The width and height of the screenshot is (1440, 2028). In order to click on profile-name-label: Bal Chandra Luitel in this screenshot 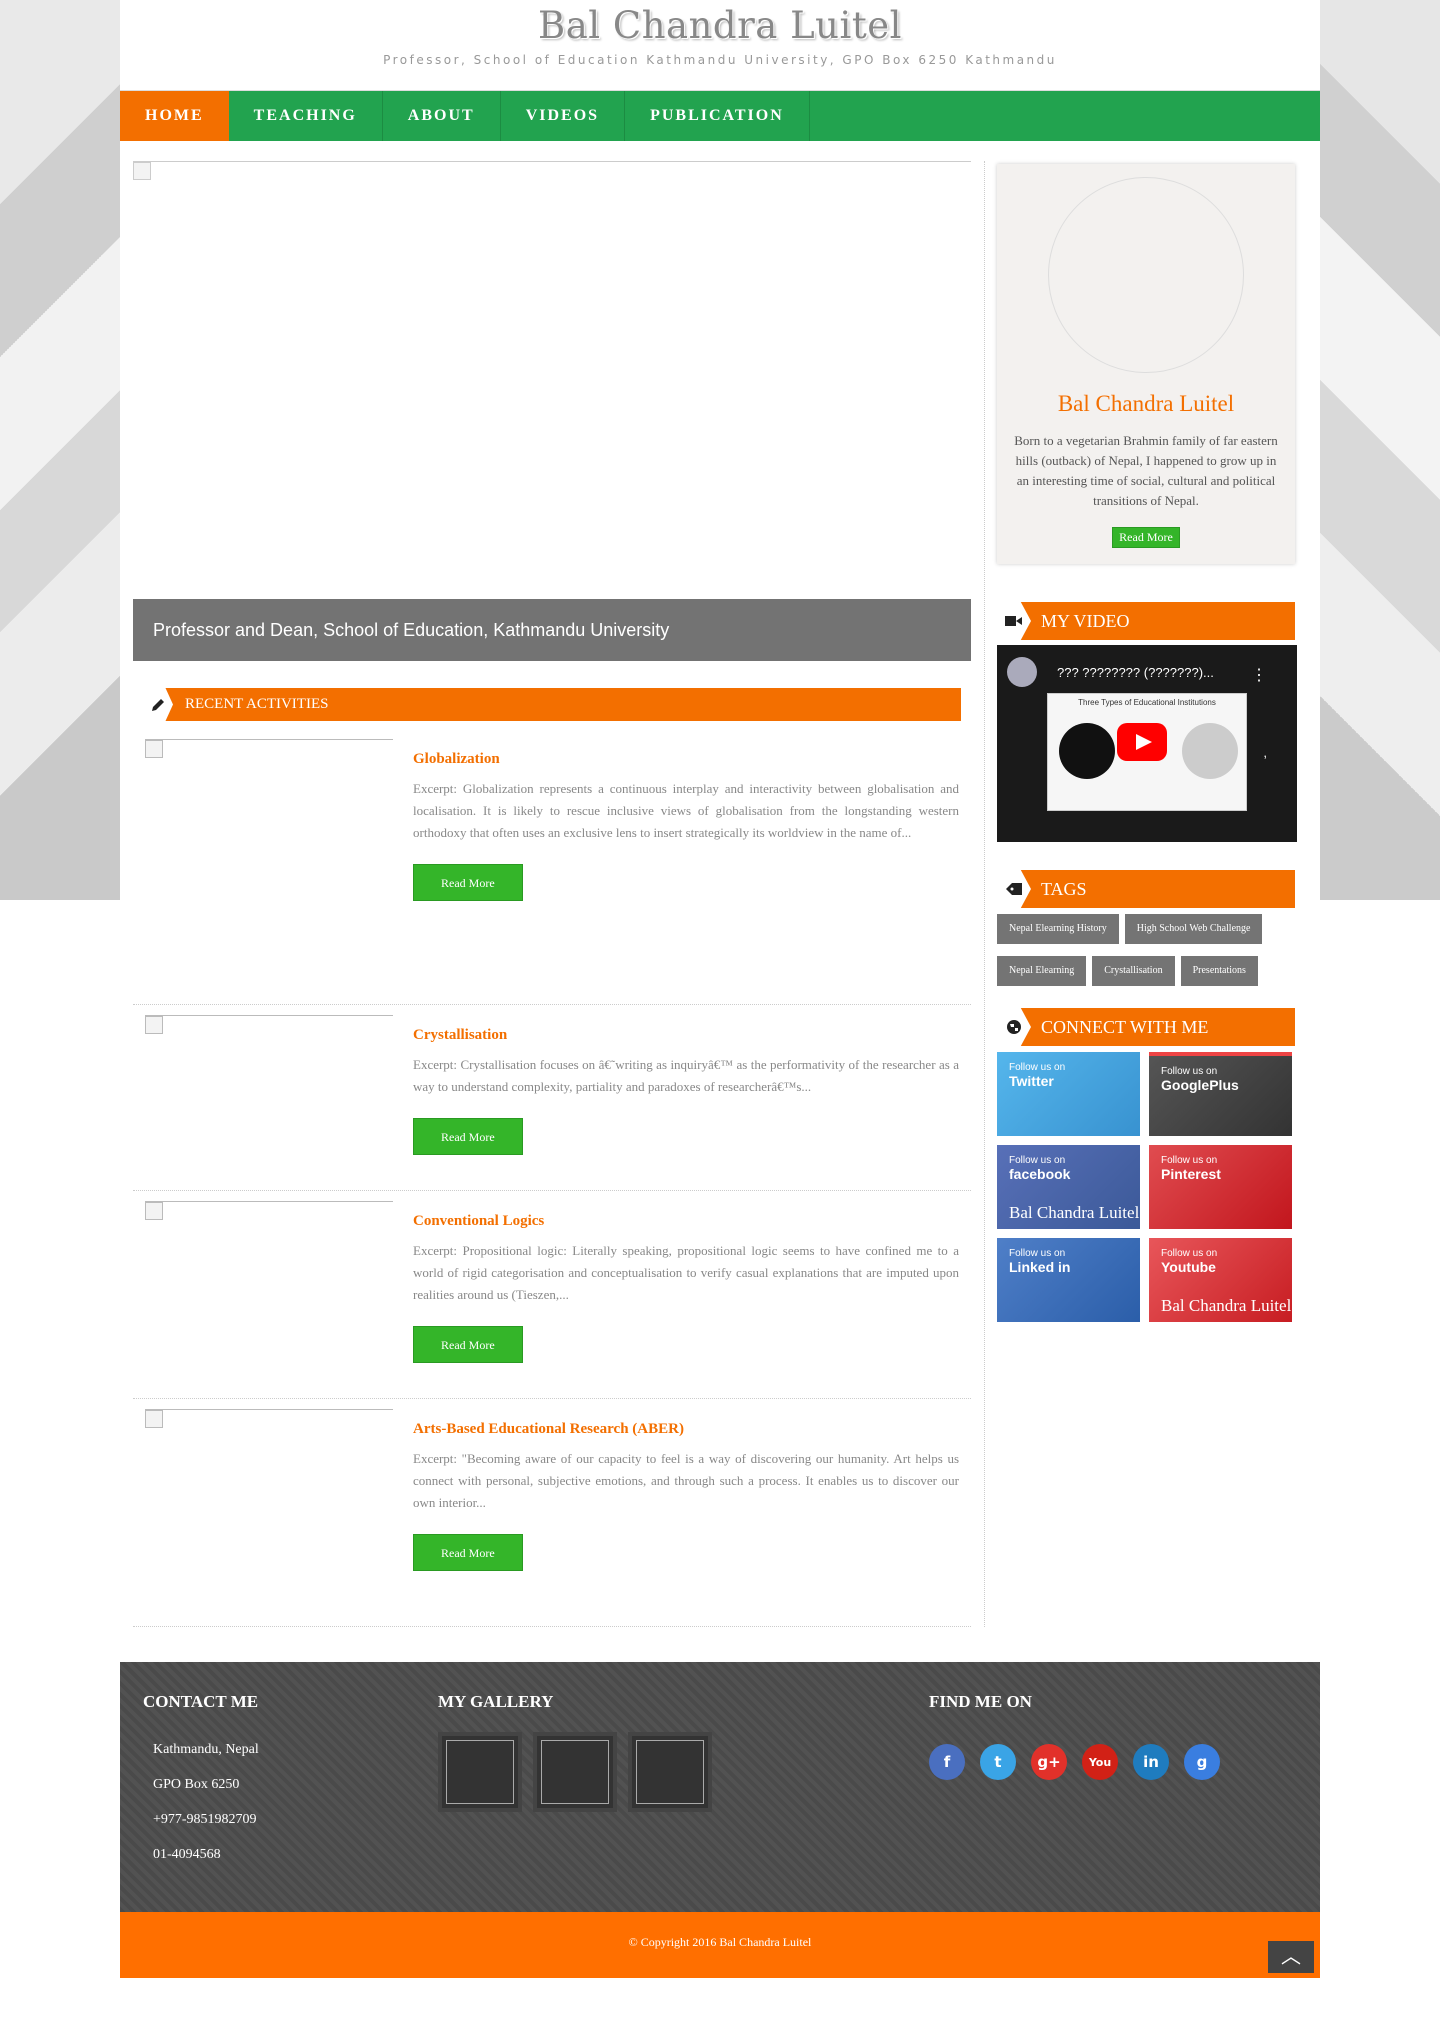, I will do `click(1226, 1305)`.